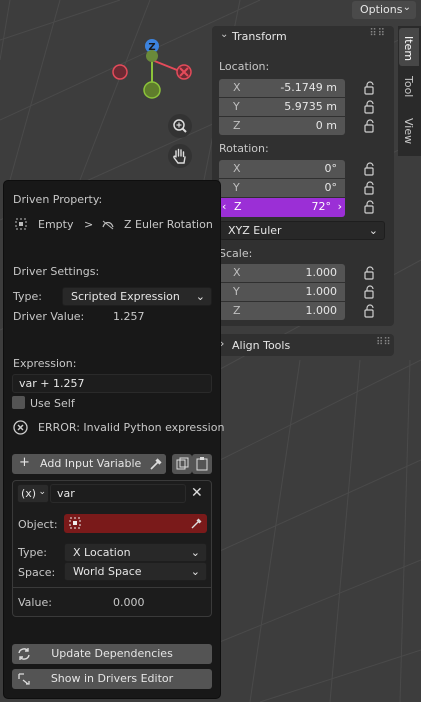 Image resolution: width=421 pixels, height=702 pixels. I want to click on copy-variables-button, so click(182, 464).